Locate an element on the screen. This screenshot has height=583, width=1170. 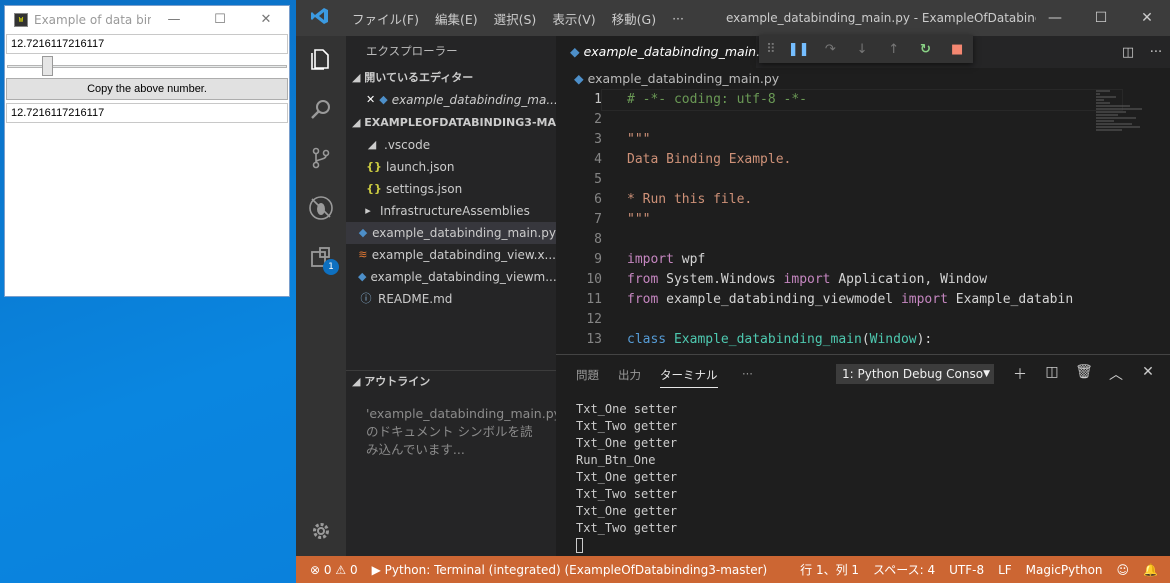
tab-terminal: ターミナル is located at coordinates (689, 377).